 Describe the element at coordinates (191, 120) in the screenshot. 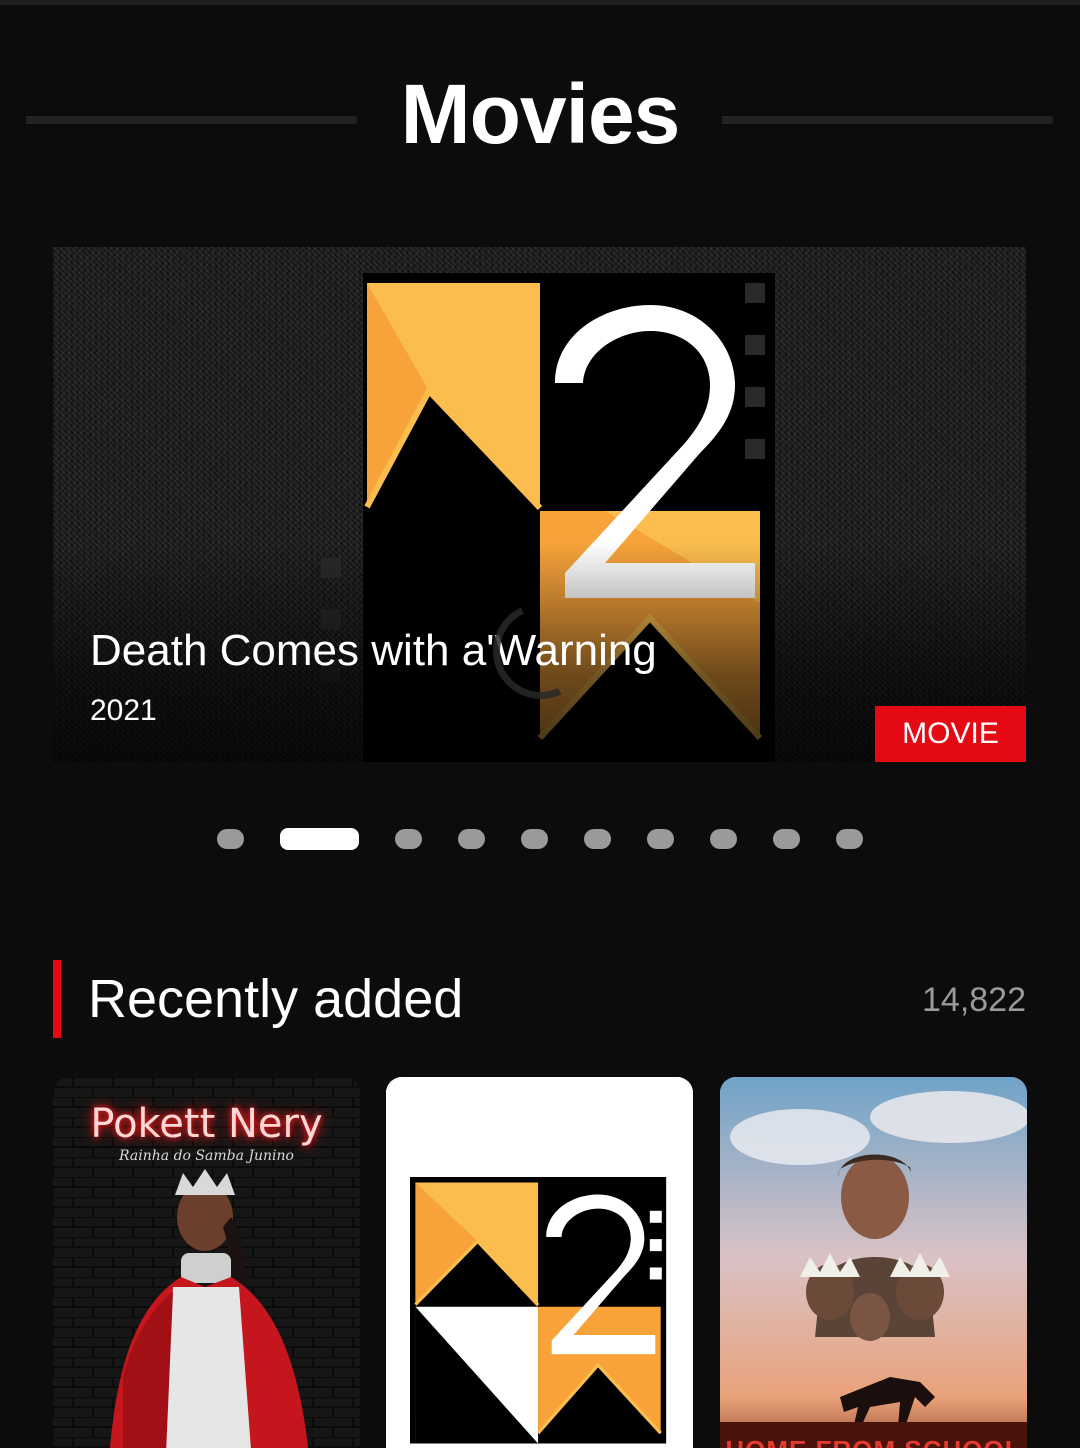

I see `title-divider-left` at that location.